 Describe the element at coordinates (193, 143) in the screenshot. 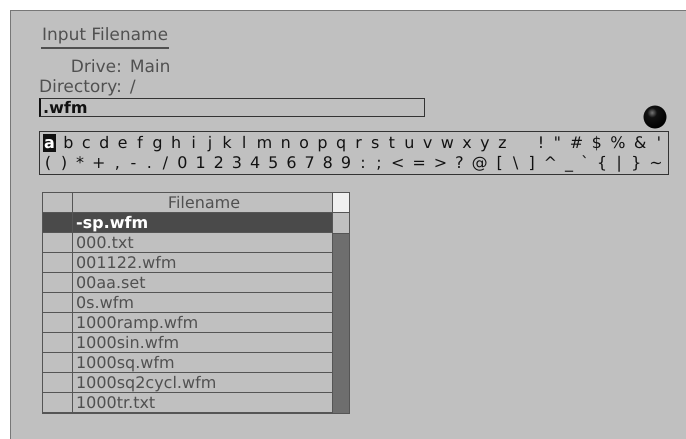

I see `key: i` at that location.